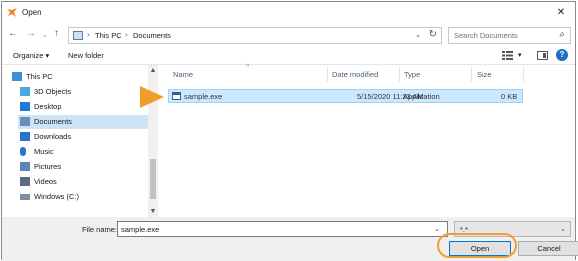 The width and height of the screenshot is (578, 261). Describe the element at coordinates (548, 248) in the screenshot. I see `cancel-button: Cancel` at that location.